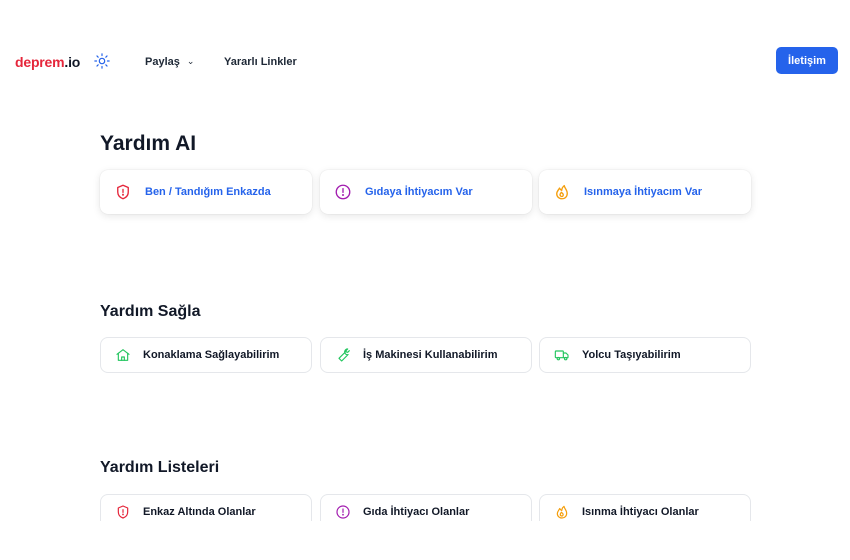  What do you see at coordinates (419, 192) in the screenshot?
I see `card-label: Gıdaya İhtiyacım Var` at bounding box center [419, 192].